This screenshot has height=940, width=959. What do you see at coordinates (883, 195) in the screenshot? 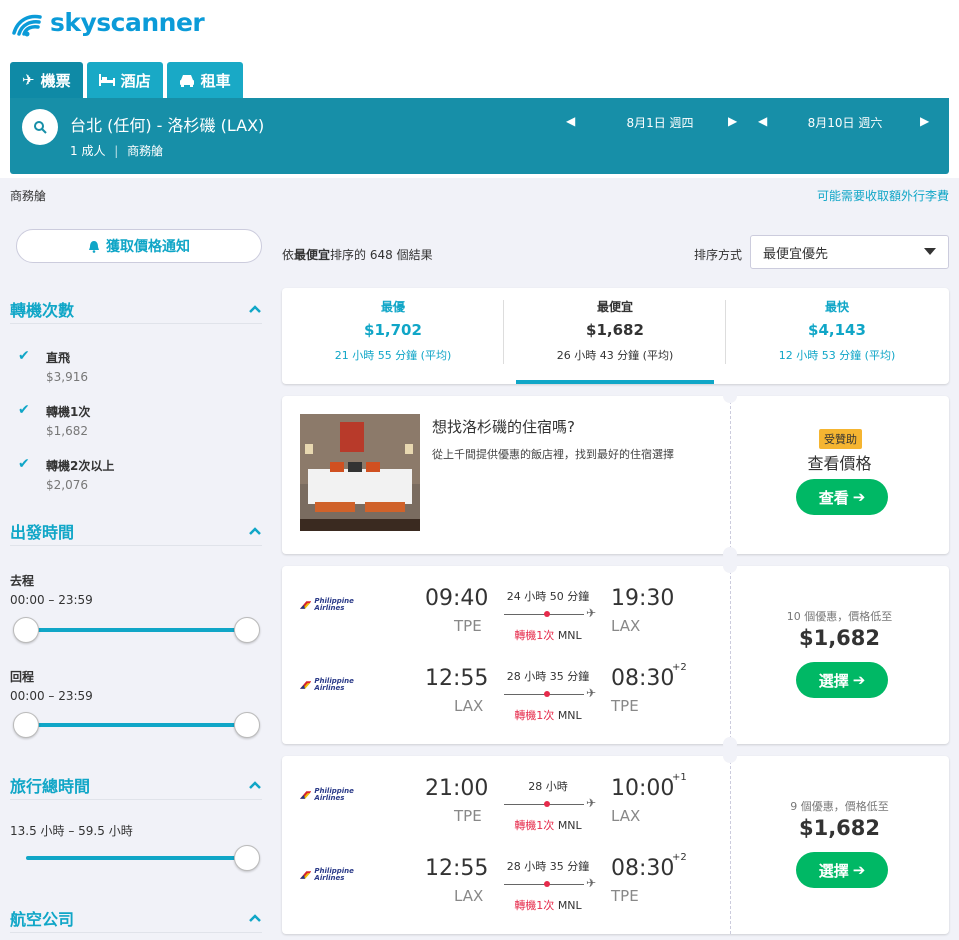
I see `baggage-fee-link: 可能需要收取額外行李費` at bounding box center [883, 195].